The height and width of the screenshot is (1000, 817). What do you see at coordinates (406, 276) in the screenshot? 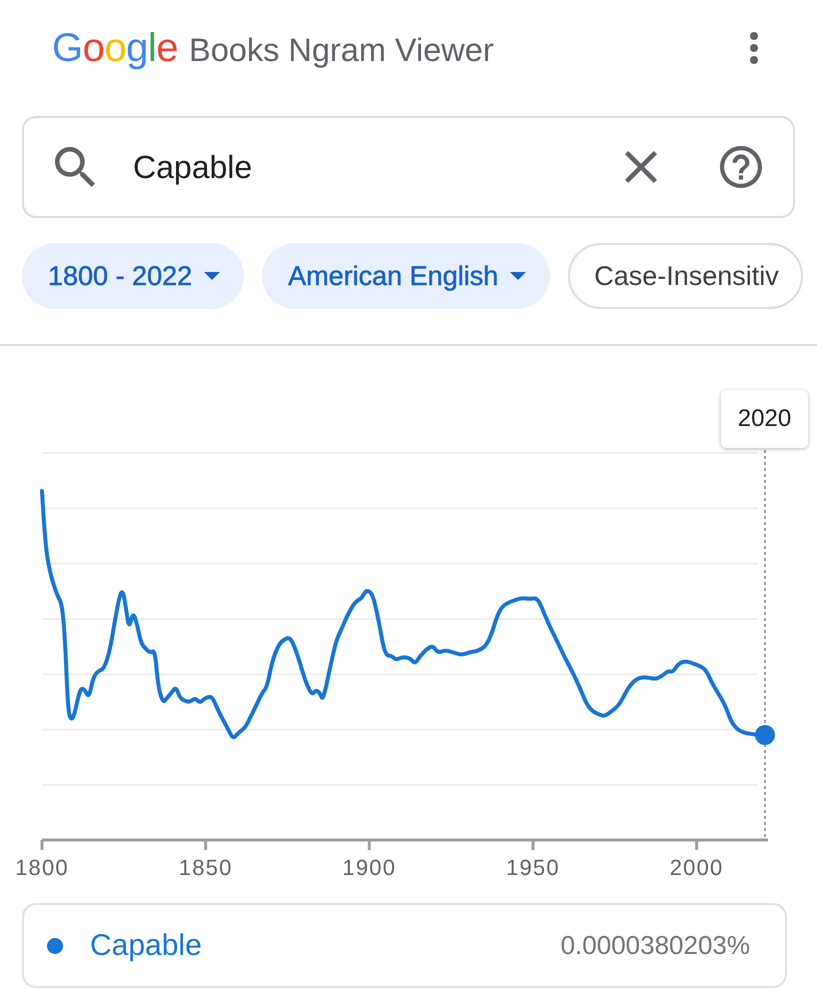
I see `filter-chip: American English` at bounding box center [406, 276].